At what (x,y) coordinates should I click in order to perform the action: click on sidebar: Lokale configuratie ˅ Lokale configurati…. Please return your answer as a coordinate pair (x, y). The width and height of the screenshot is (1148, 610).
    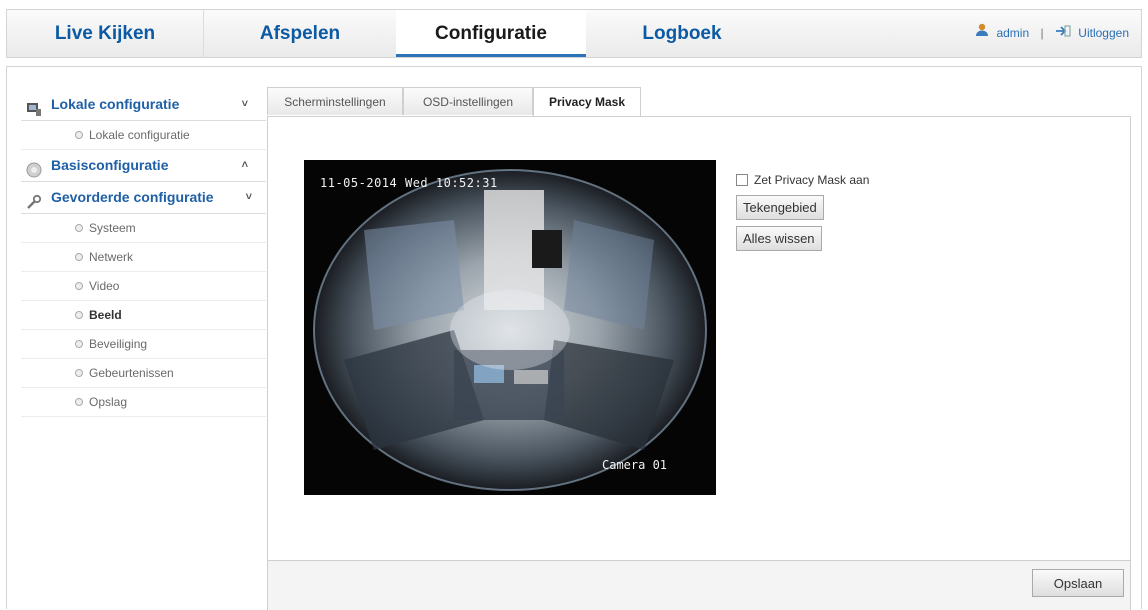
    Looking at the image, I should click on (143, 253).